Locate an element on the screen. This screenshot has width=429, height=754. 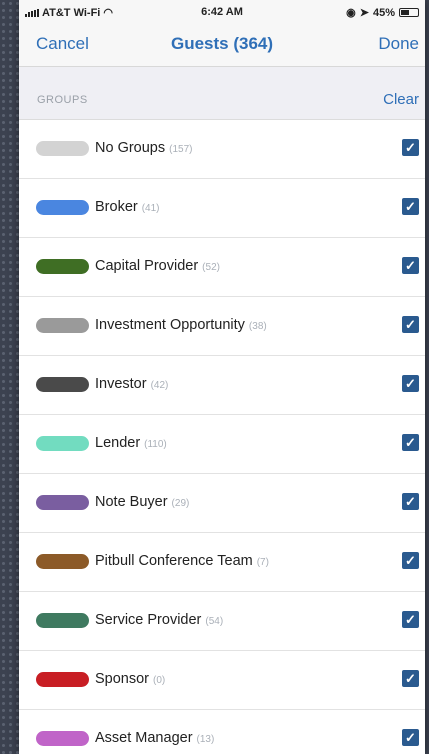
group-count: (157) is located at coordinates (181, 149).